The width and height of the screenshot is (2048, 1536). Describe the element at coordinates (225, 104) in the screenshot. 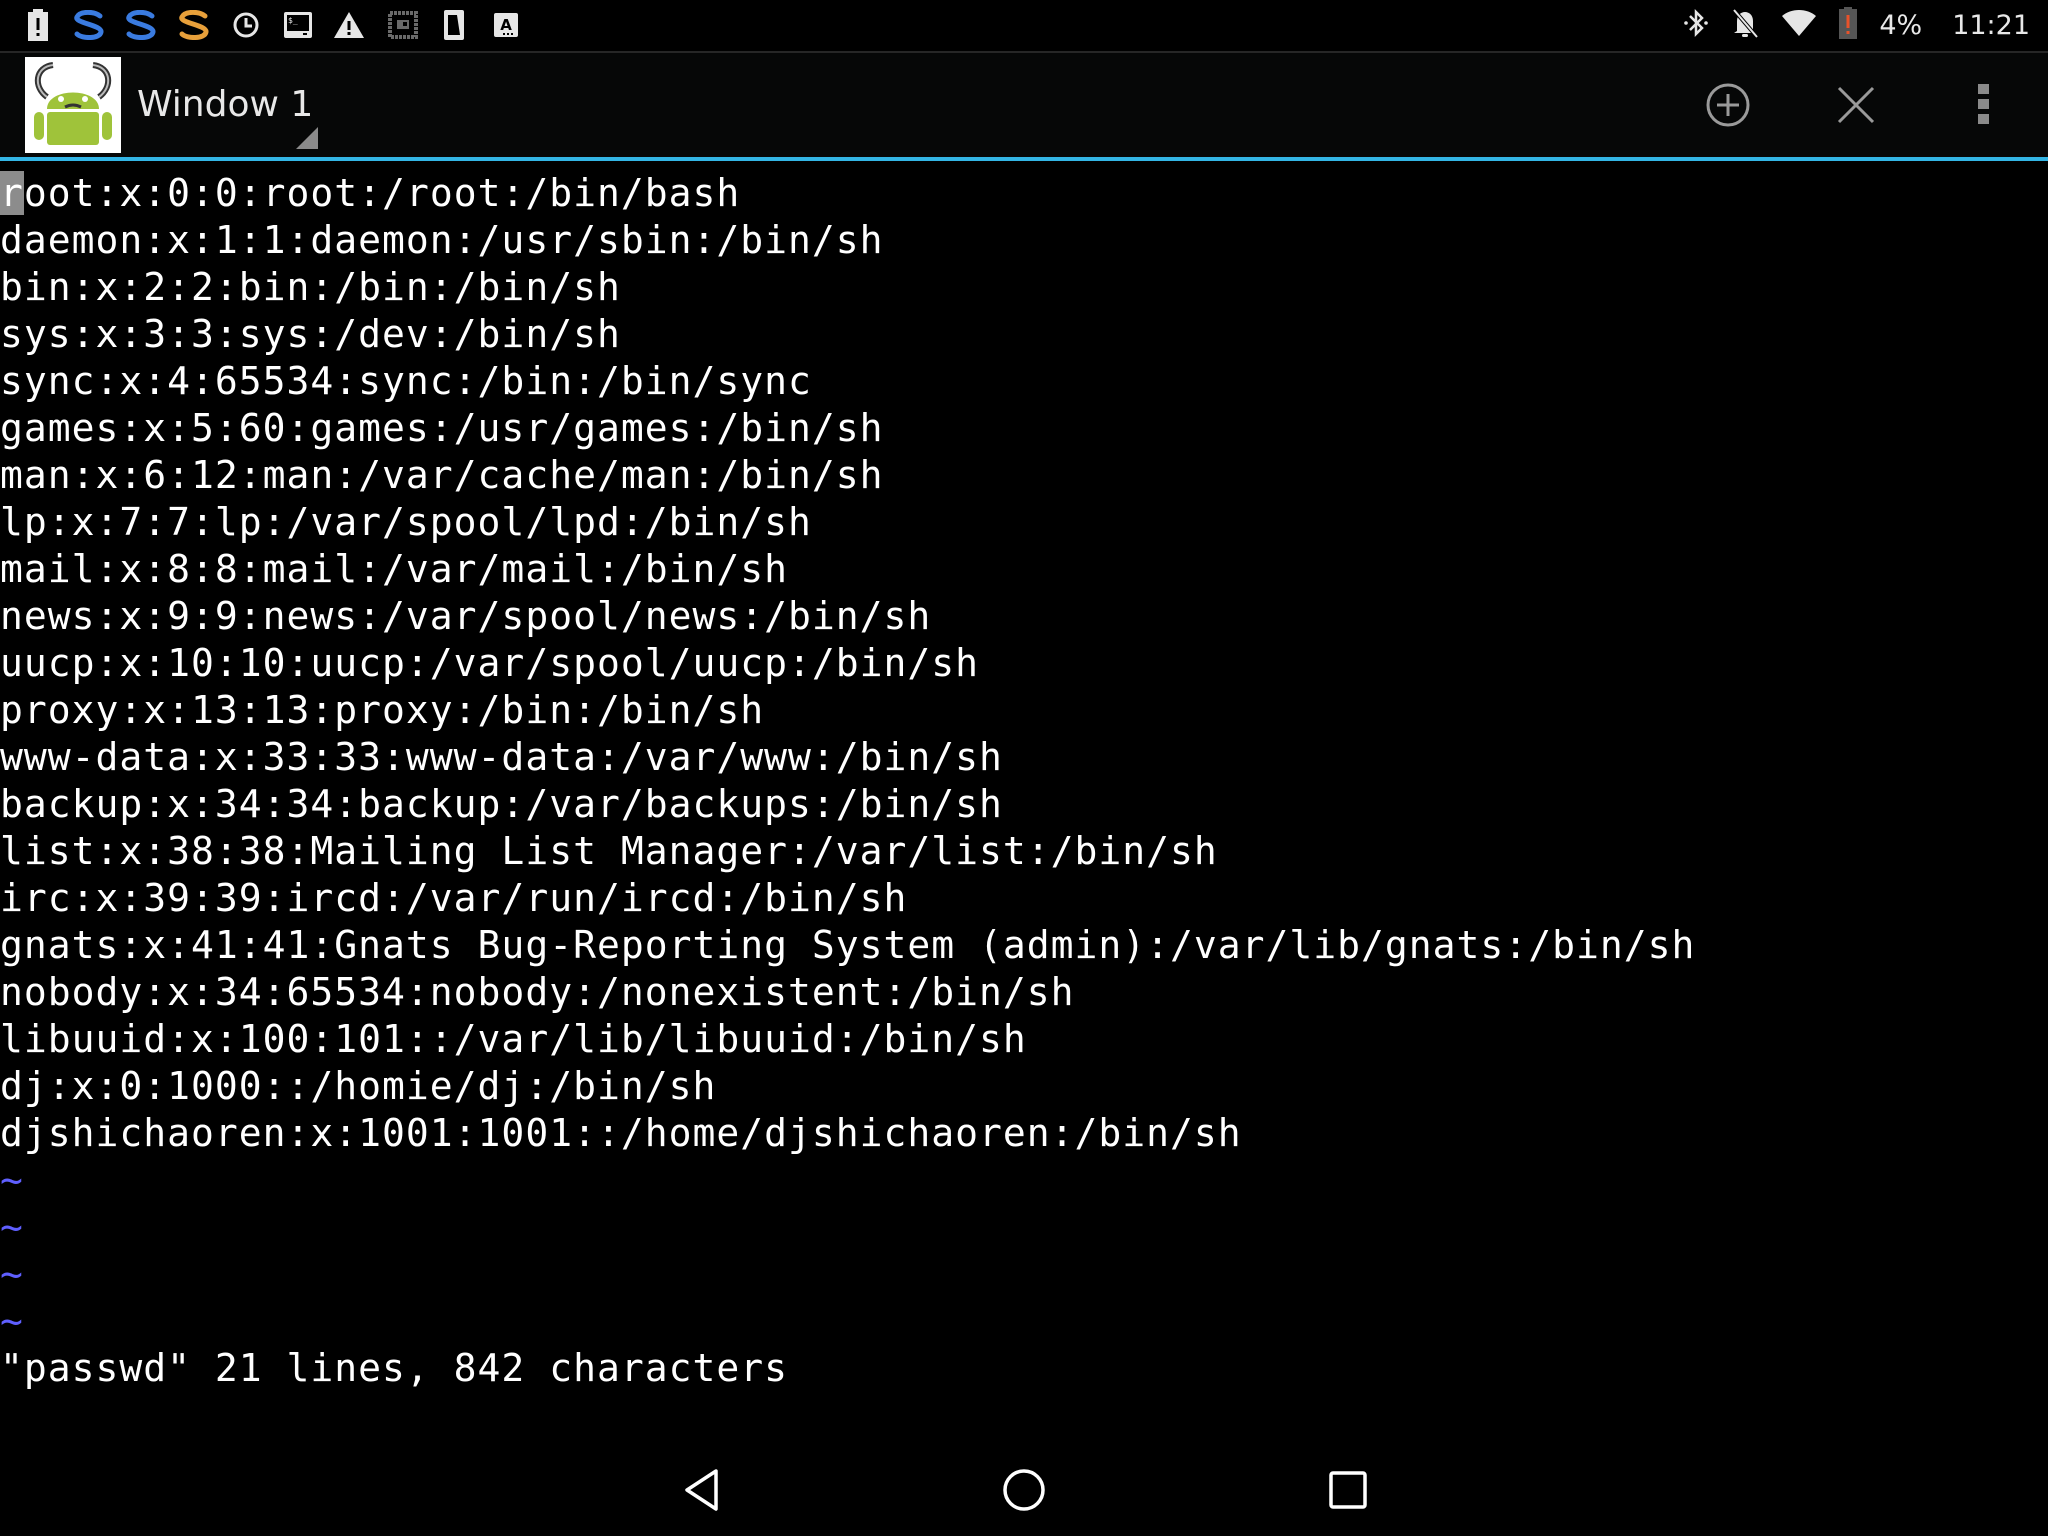

I see `window-title: Window 1` at that location.